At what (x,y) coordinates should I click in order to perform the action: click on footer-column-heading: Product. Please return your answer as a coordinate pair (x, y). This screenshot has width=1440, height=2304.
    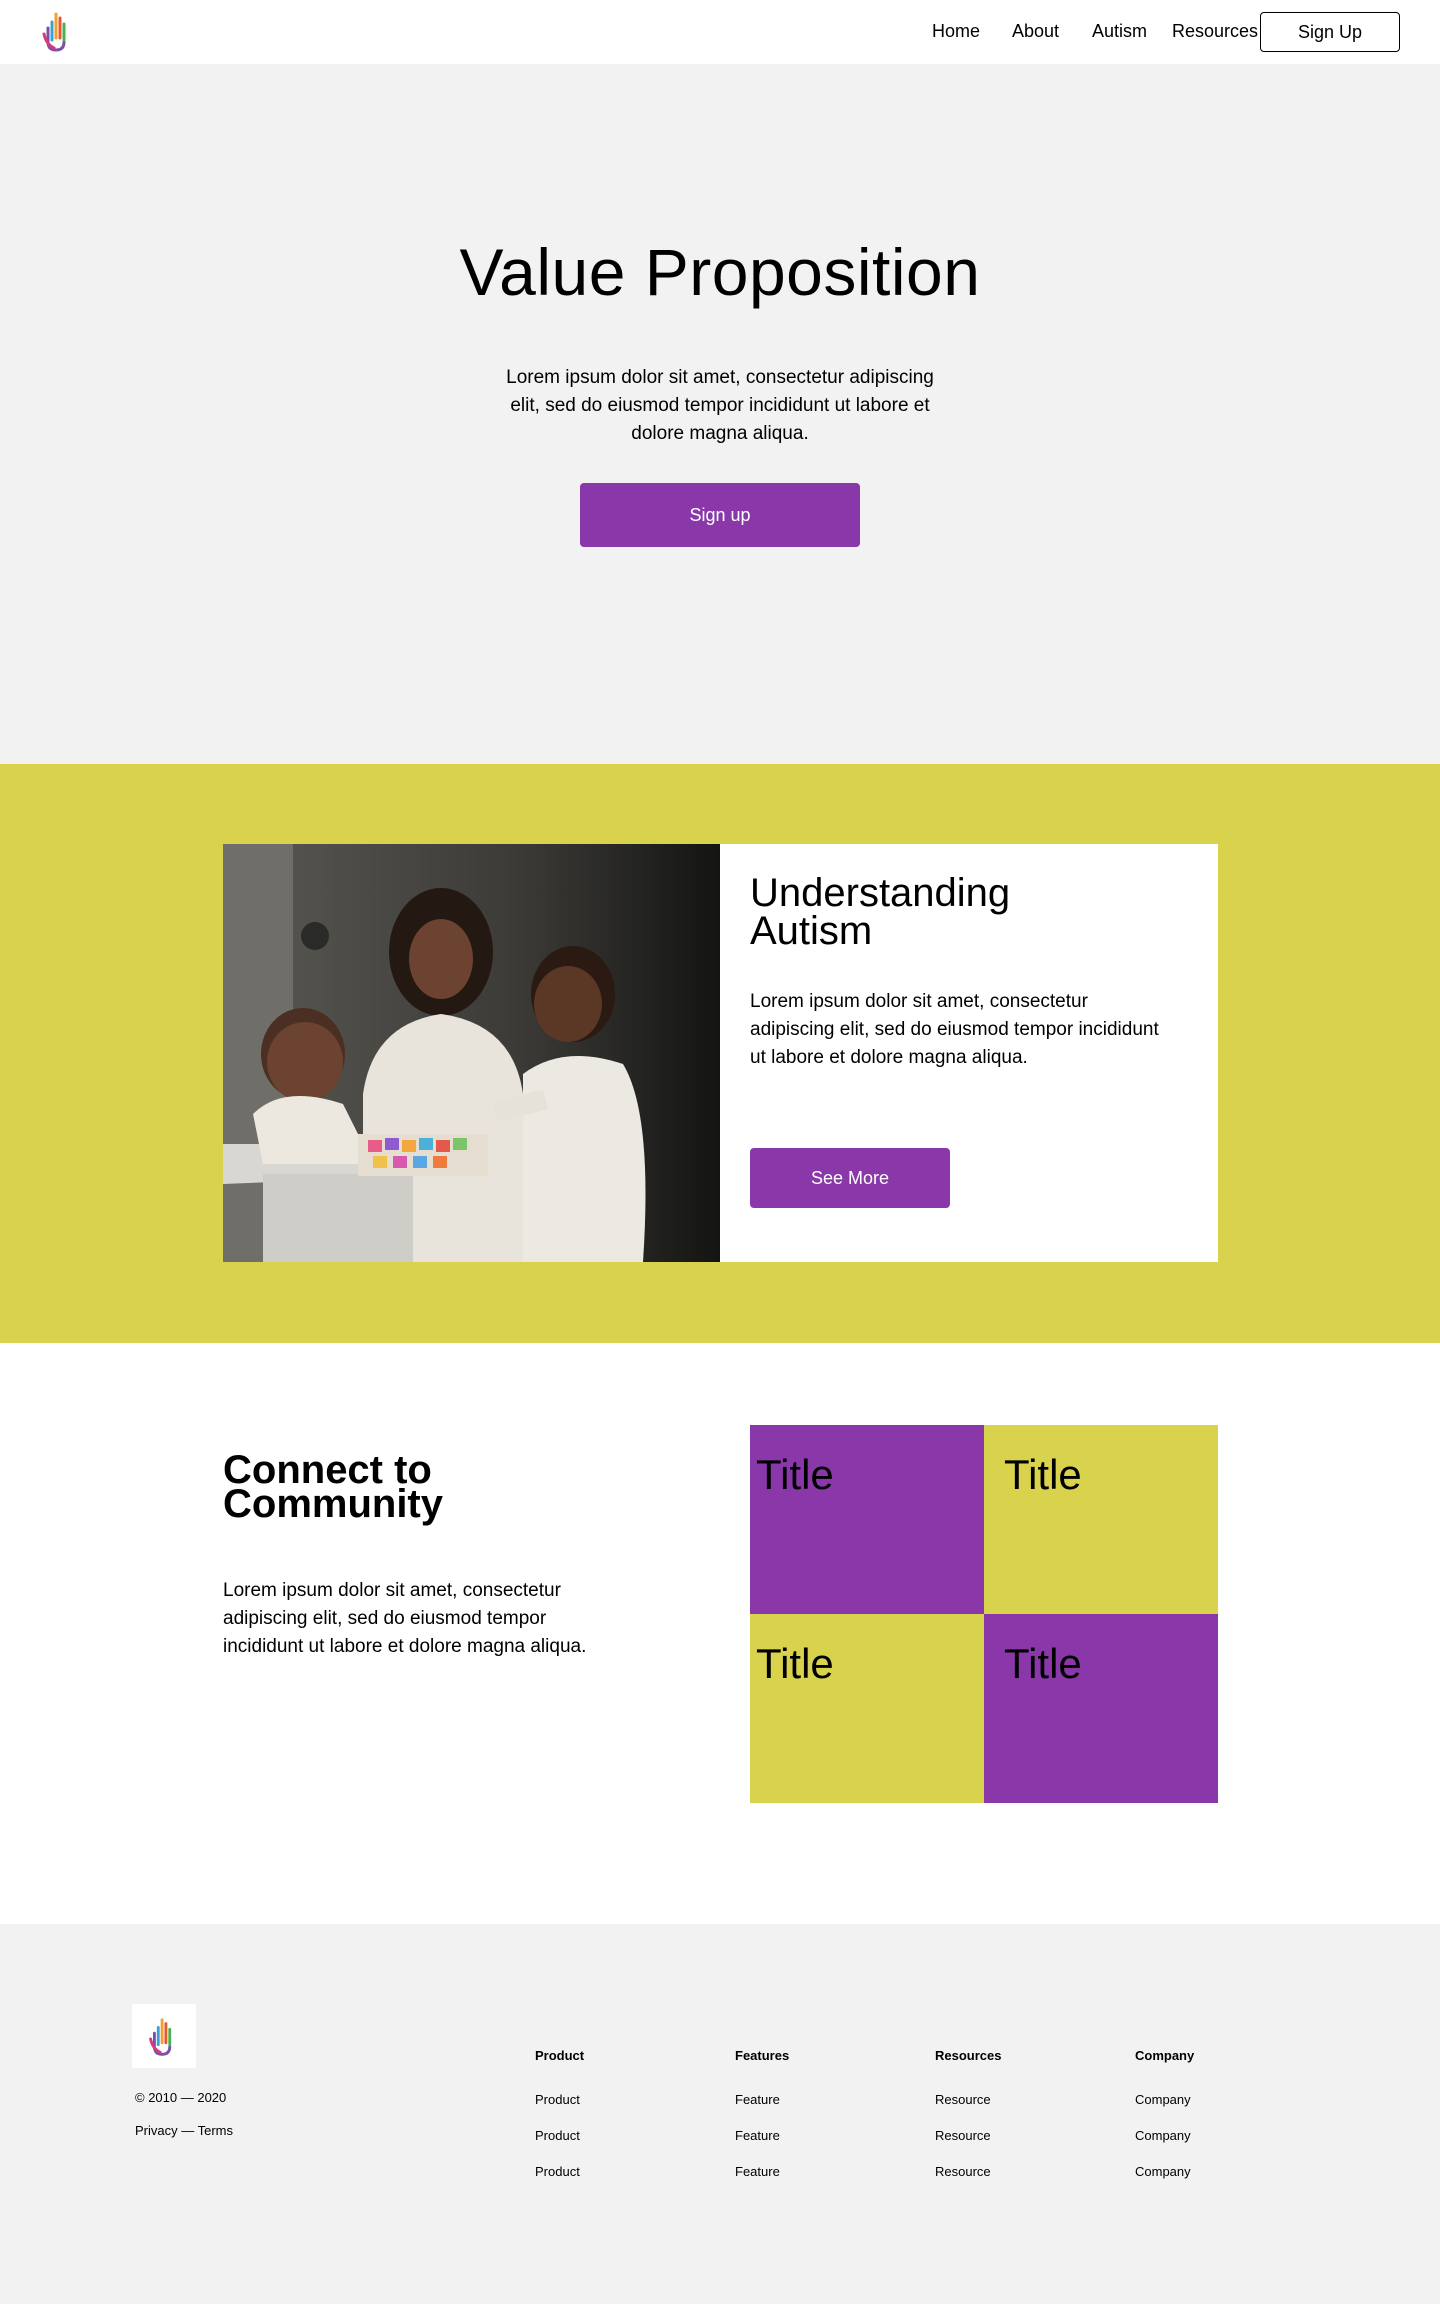
    Looking at the image, I should click on (560, 2055).